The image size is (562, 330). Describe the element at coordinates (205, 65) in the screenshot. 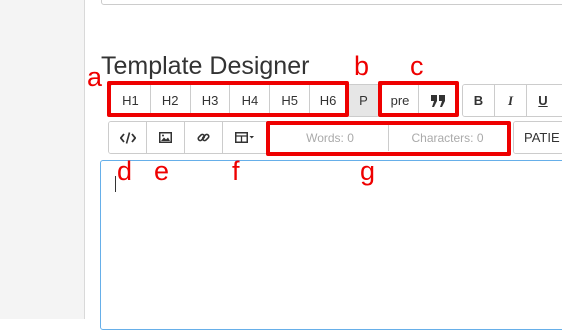

I see `page-title: Template Designer` at that location.